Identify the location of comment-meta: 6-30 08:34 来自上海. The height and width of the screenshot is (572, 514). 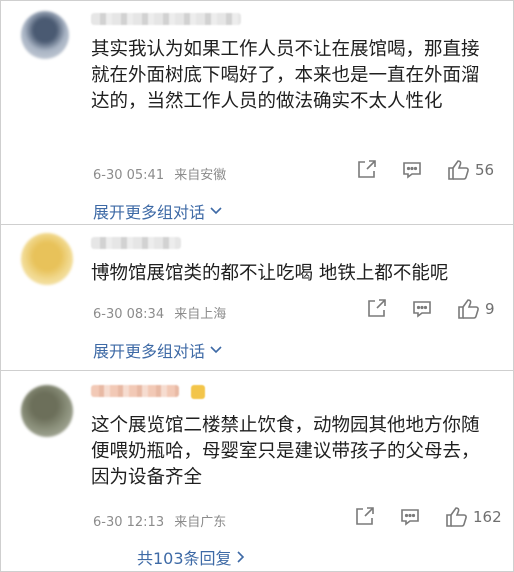
(159, 312).